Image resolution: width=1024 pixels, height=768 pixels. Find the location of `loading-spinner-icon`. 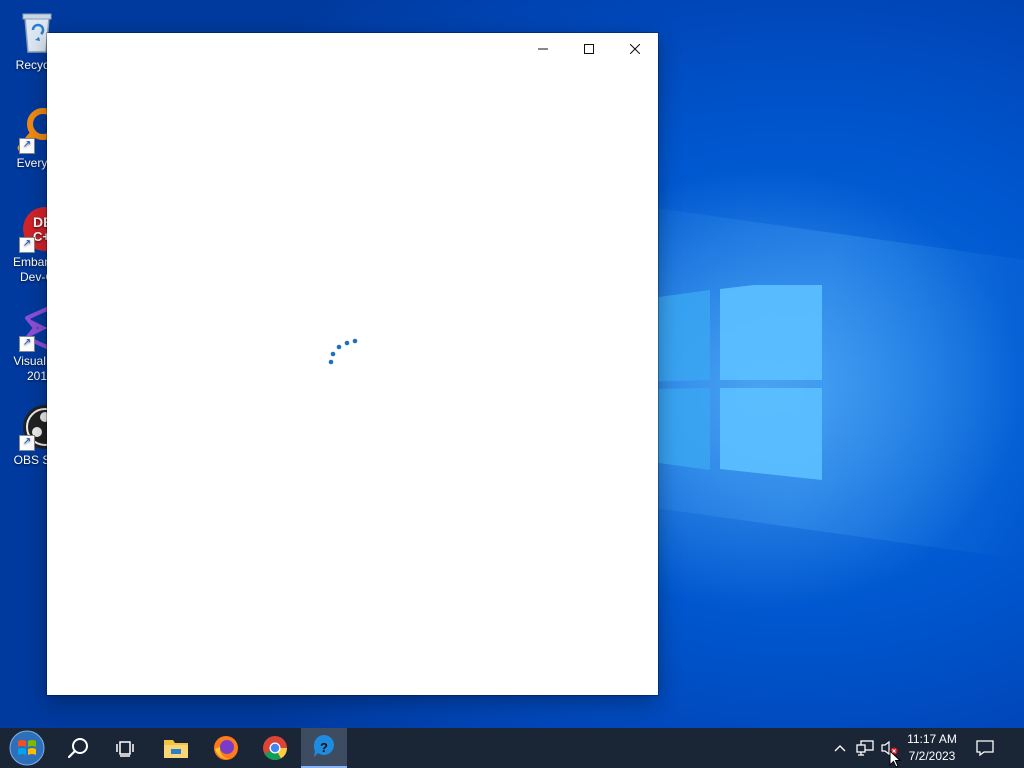

loading-spinner-icon is located at coordinates (343, 351).